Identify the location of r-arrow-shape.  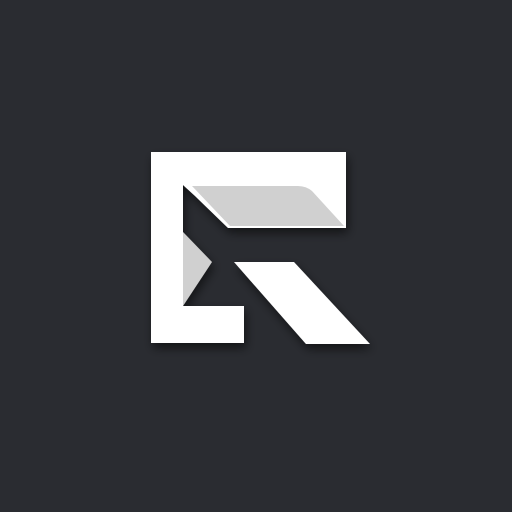
(197, 269).